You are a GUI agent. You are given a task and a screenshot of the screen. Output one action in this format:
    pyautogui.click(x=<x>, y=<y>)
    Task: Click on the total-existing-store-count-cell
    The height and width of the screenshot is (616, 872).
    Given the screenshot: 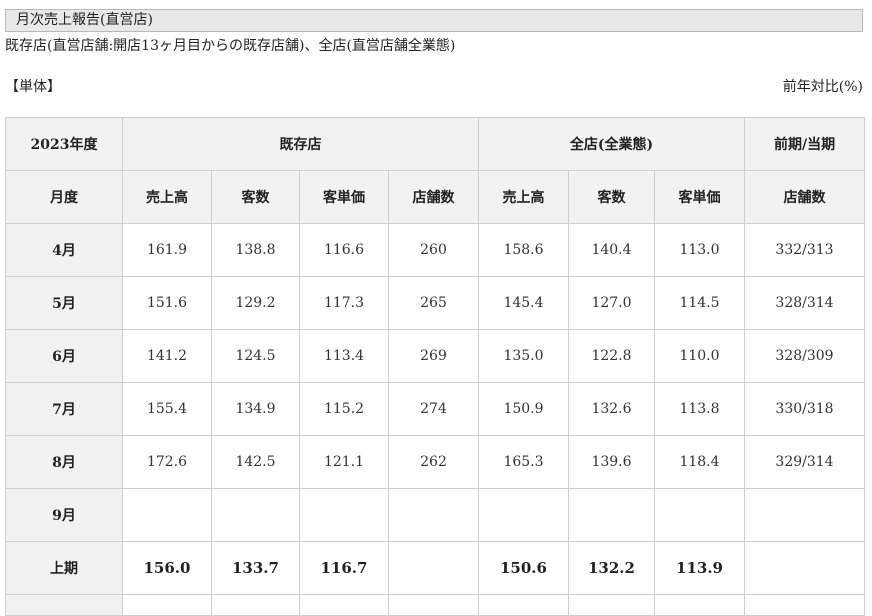 What is the action you would take?
    pyautogui.click(x=433, y=568)
    